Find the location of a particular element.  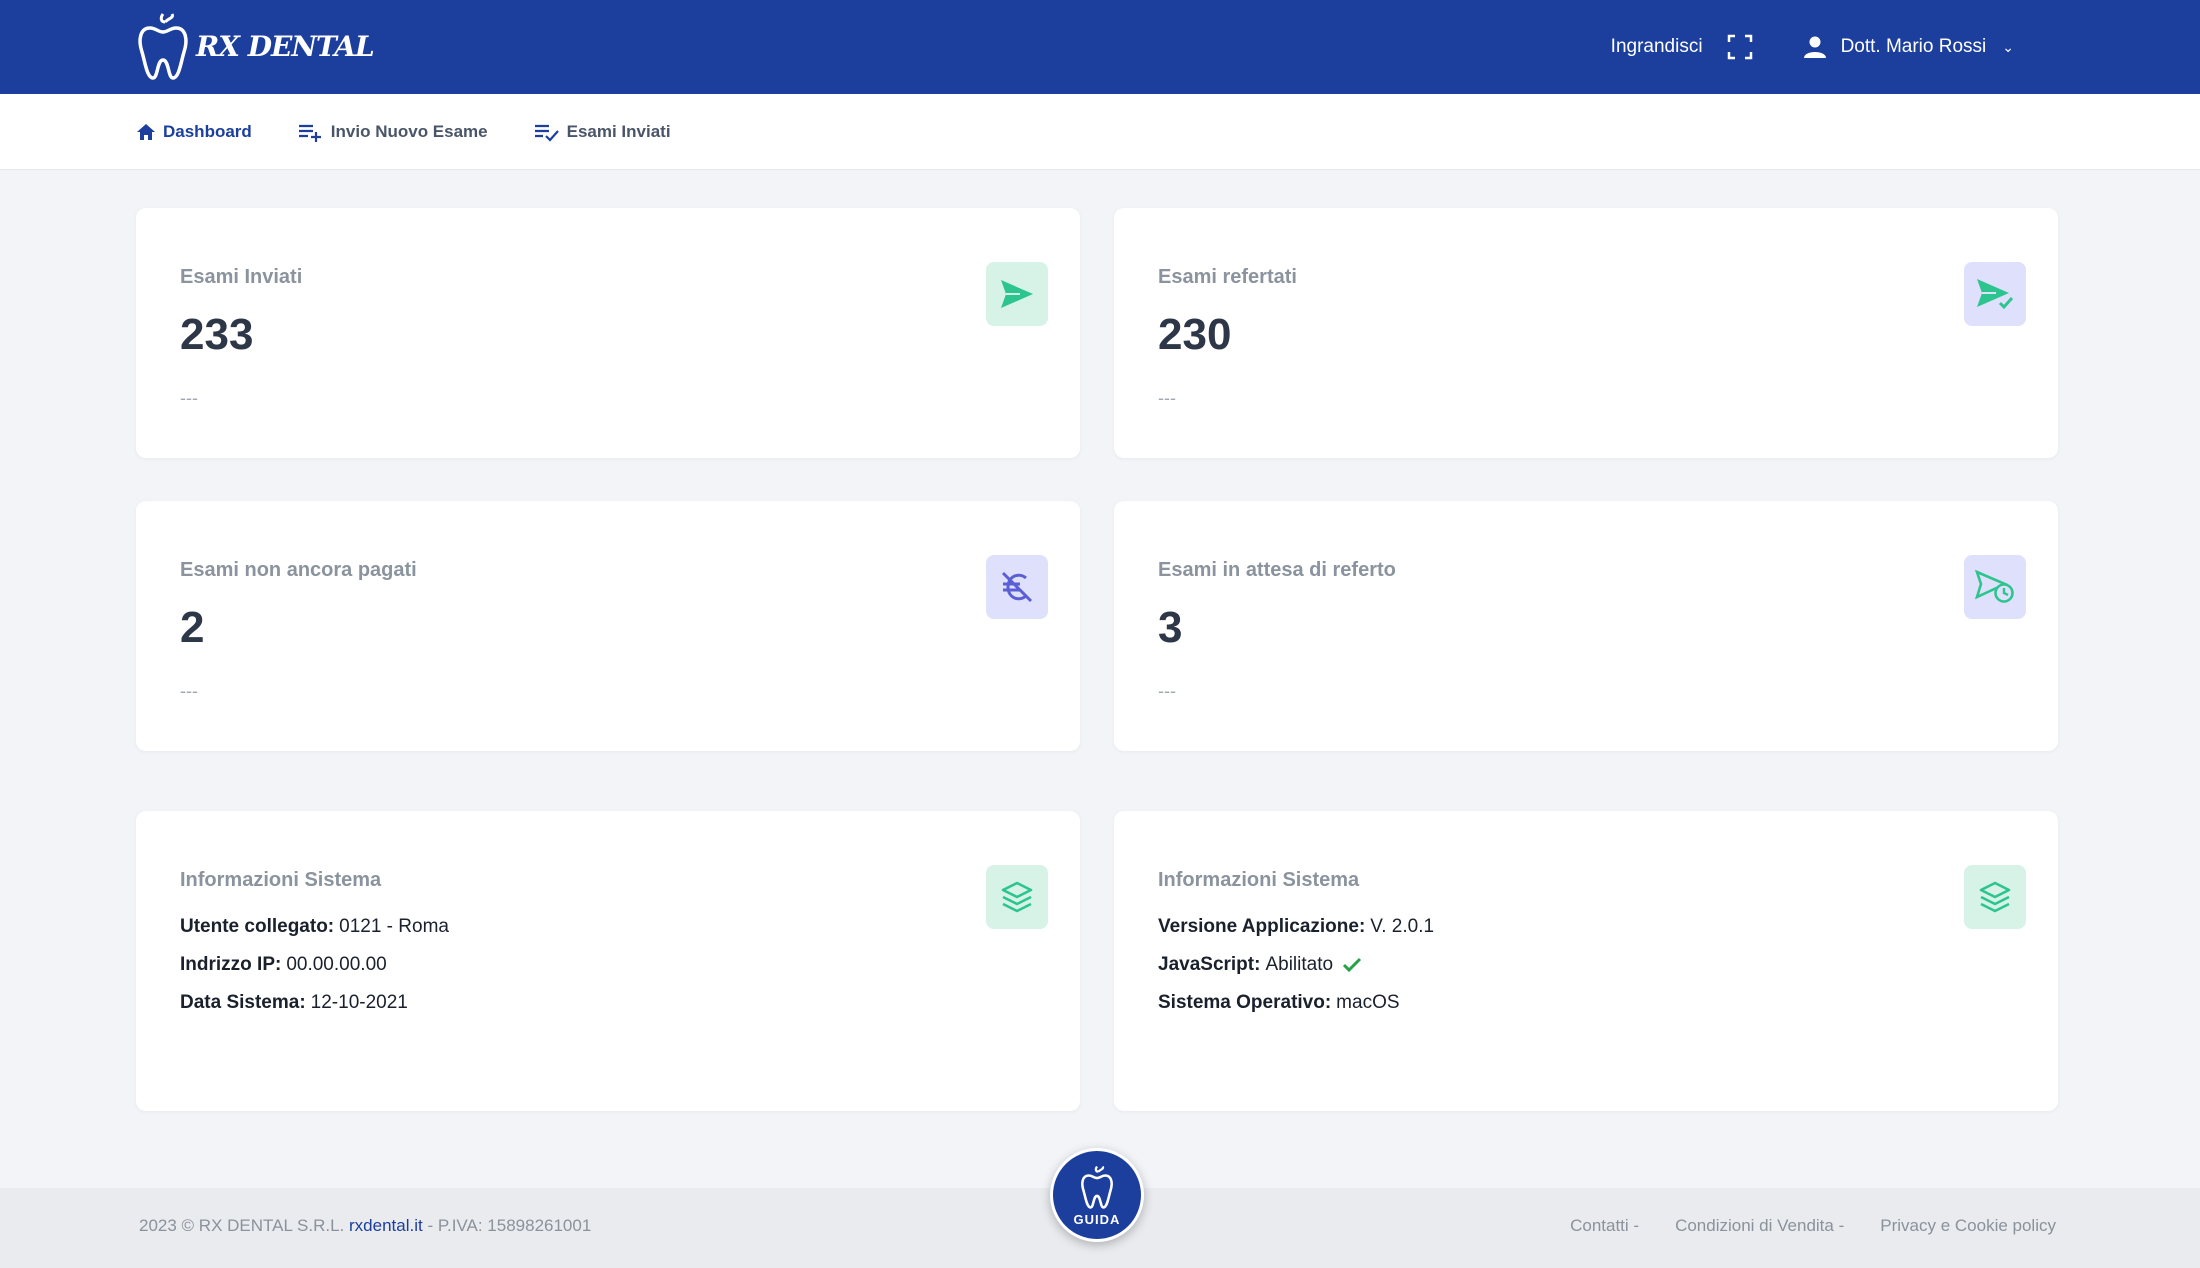

fullscreen-label: Ingrandisci is located at coordinates (1656, 46).